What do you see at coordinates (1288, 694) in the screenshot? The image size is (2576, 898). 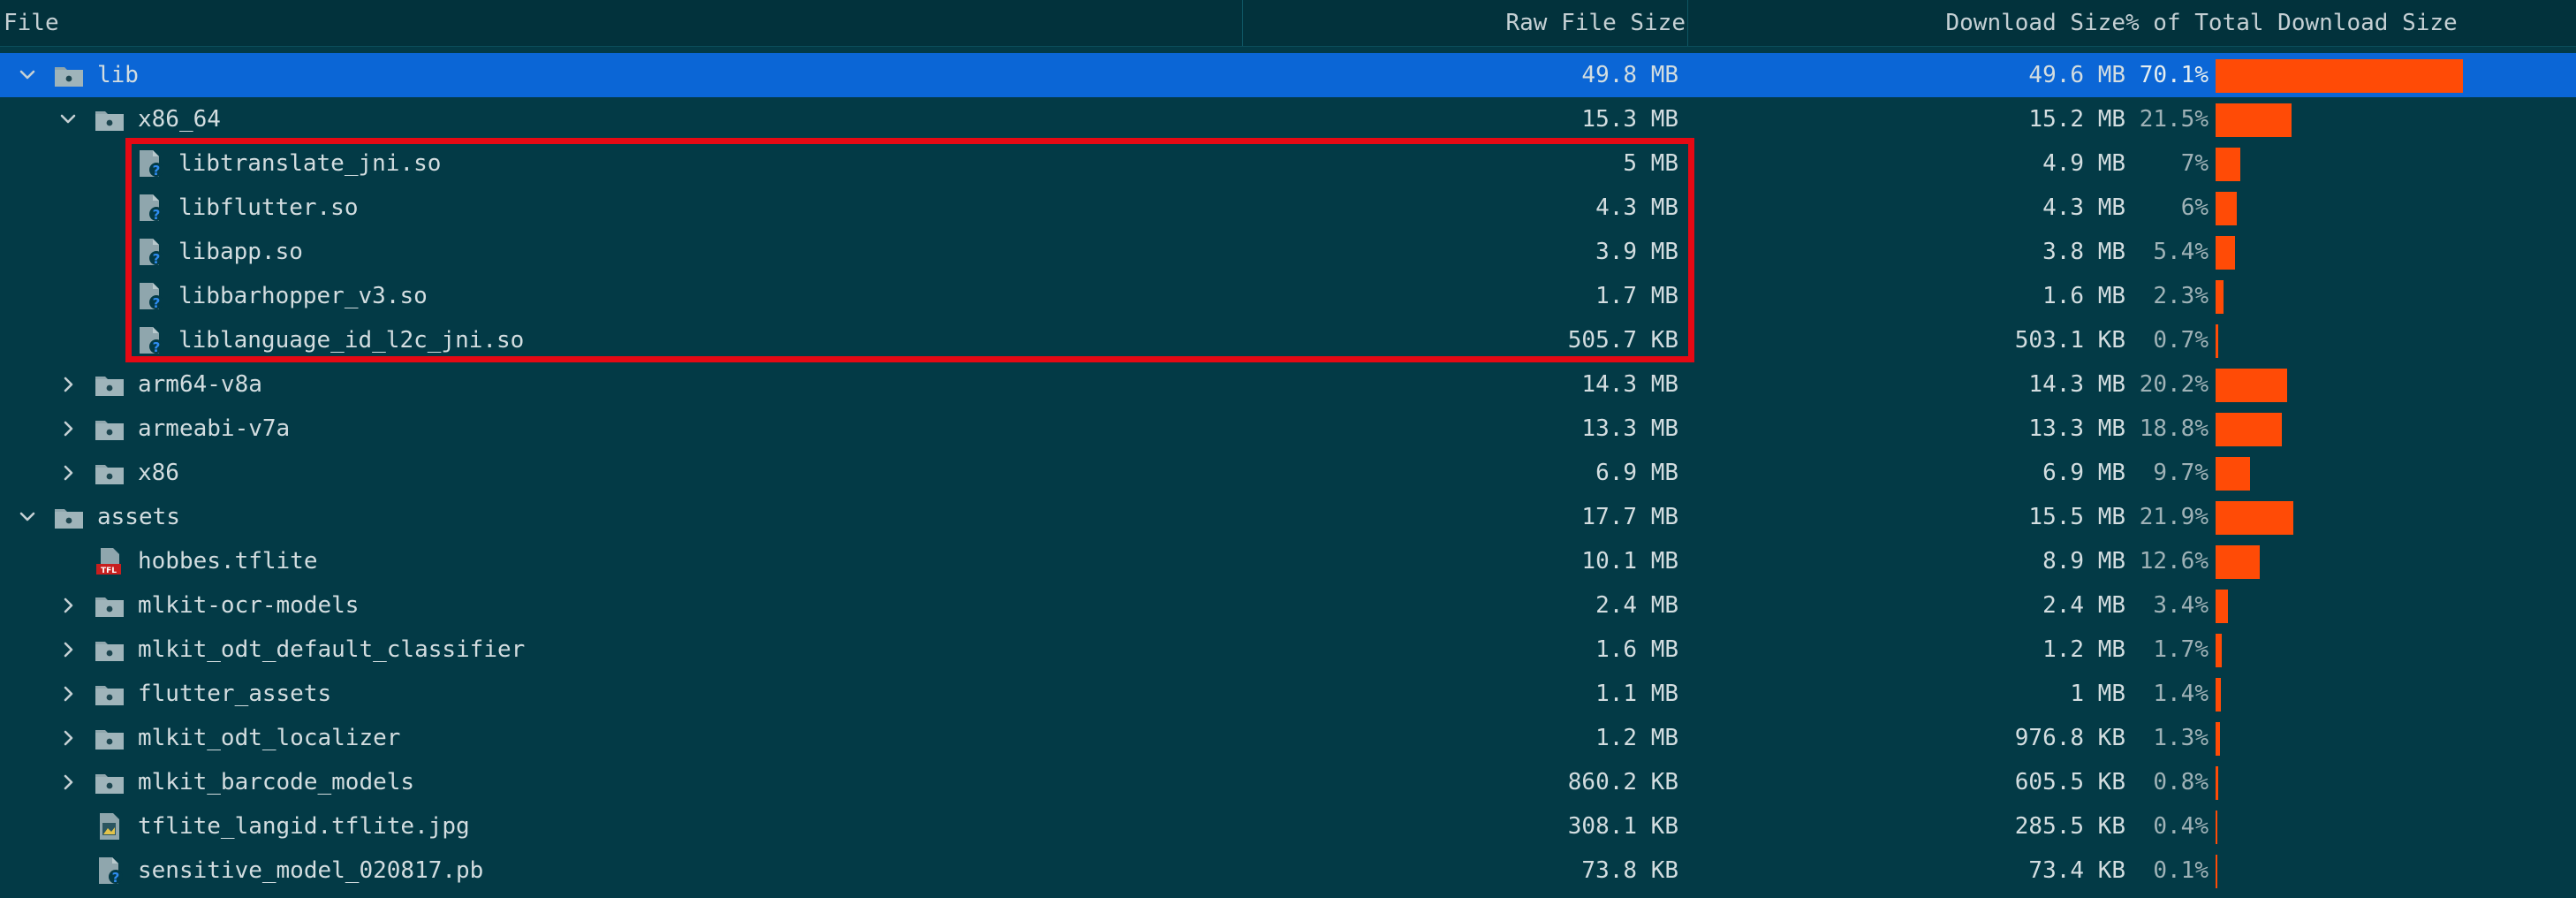 I see `tree-row: flutter_assets 1.1 MB 1 MB 1.4%` at bounding box center [1288, 694].